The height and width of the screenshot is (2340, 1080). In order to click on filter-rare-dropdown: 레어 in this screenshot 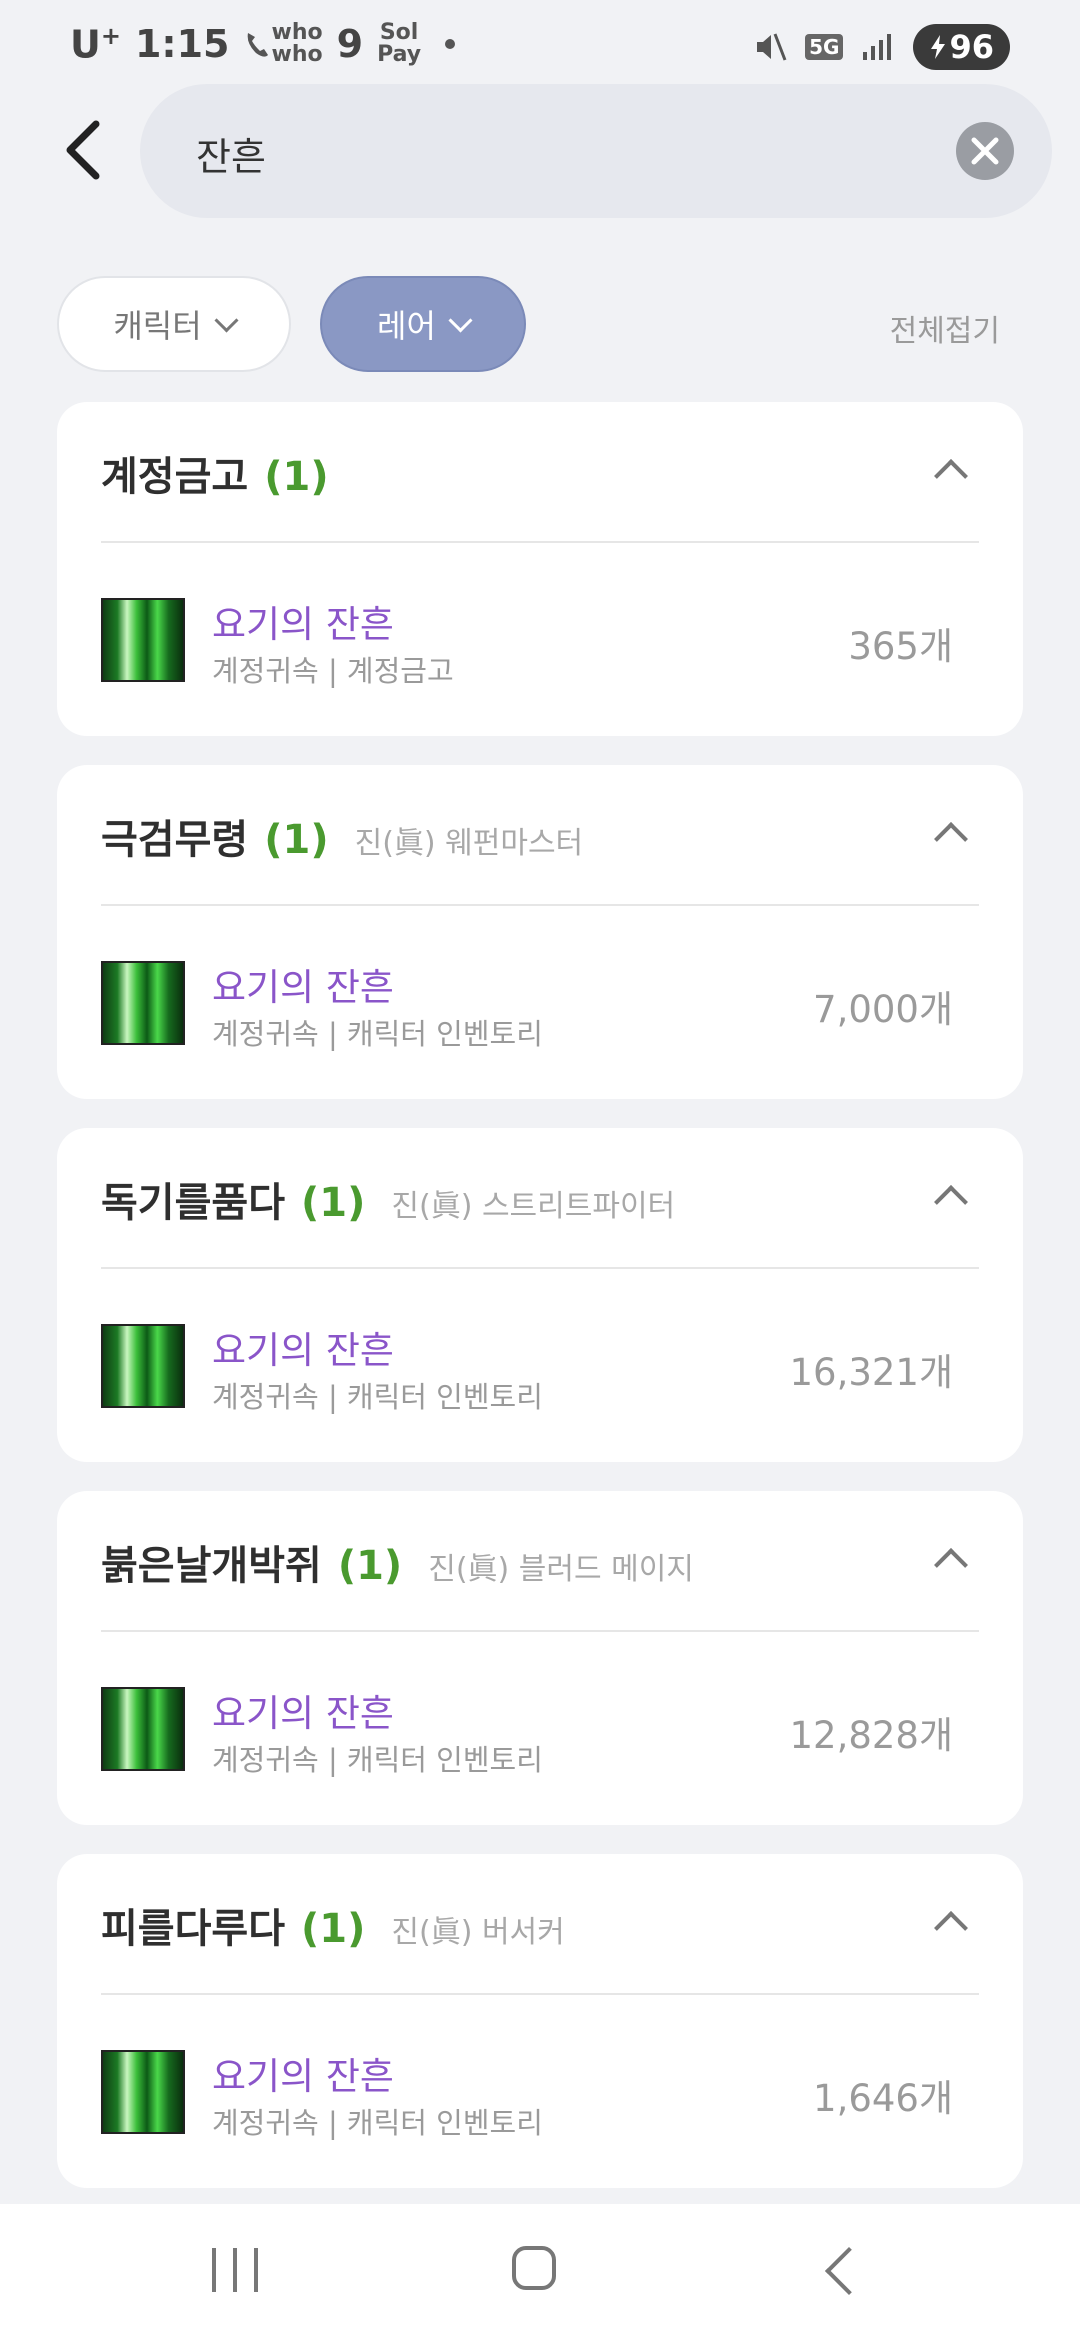, I will do `click(423, 324)`.